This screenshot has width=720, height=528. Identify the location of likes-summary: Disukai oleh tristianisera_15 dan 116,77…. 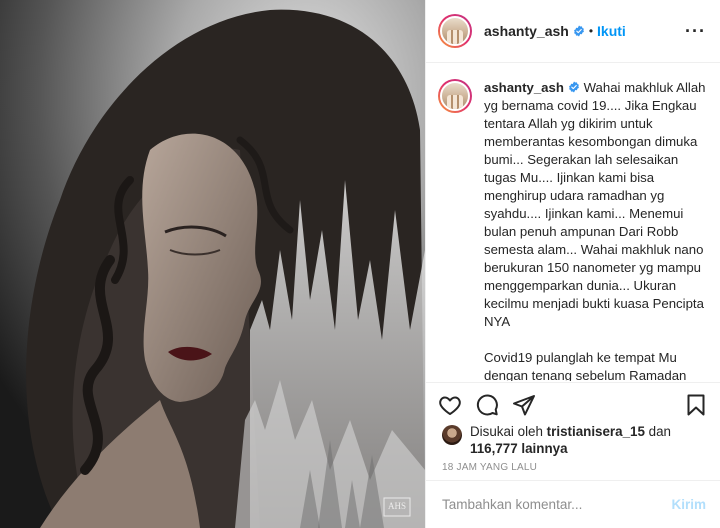
(575, 440).